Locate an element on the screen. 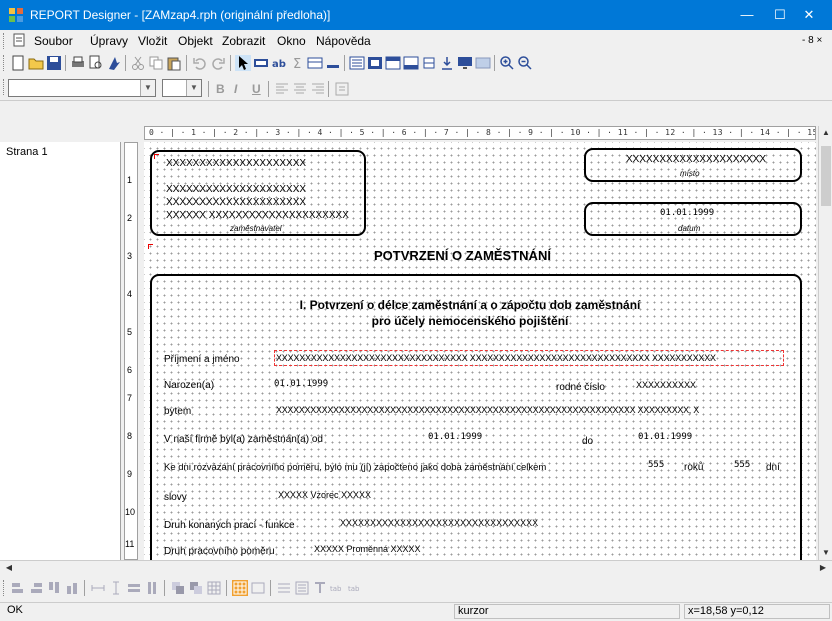 This screenshot has width=832, height=621. credited-years-value: 555 is located at coordinates (656, 465).